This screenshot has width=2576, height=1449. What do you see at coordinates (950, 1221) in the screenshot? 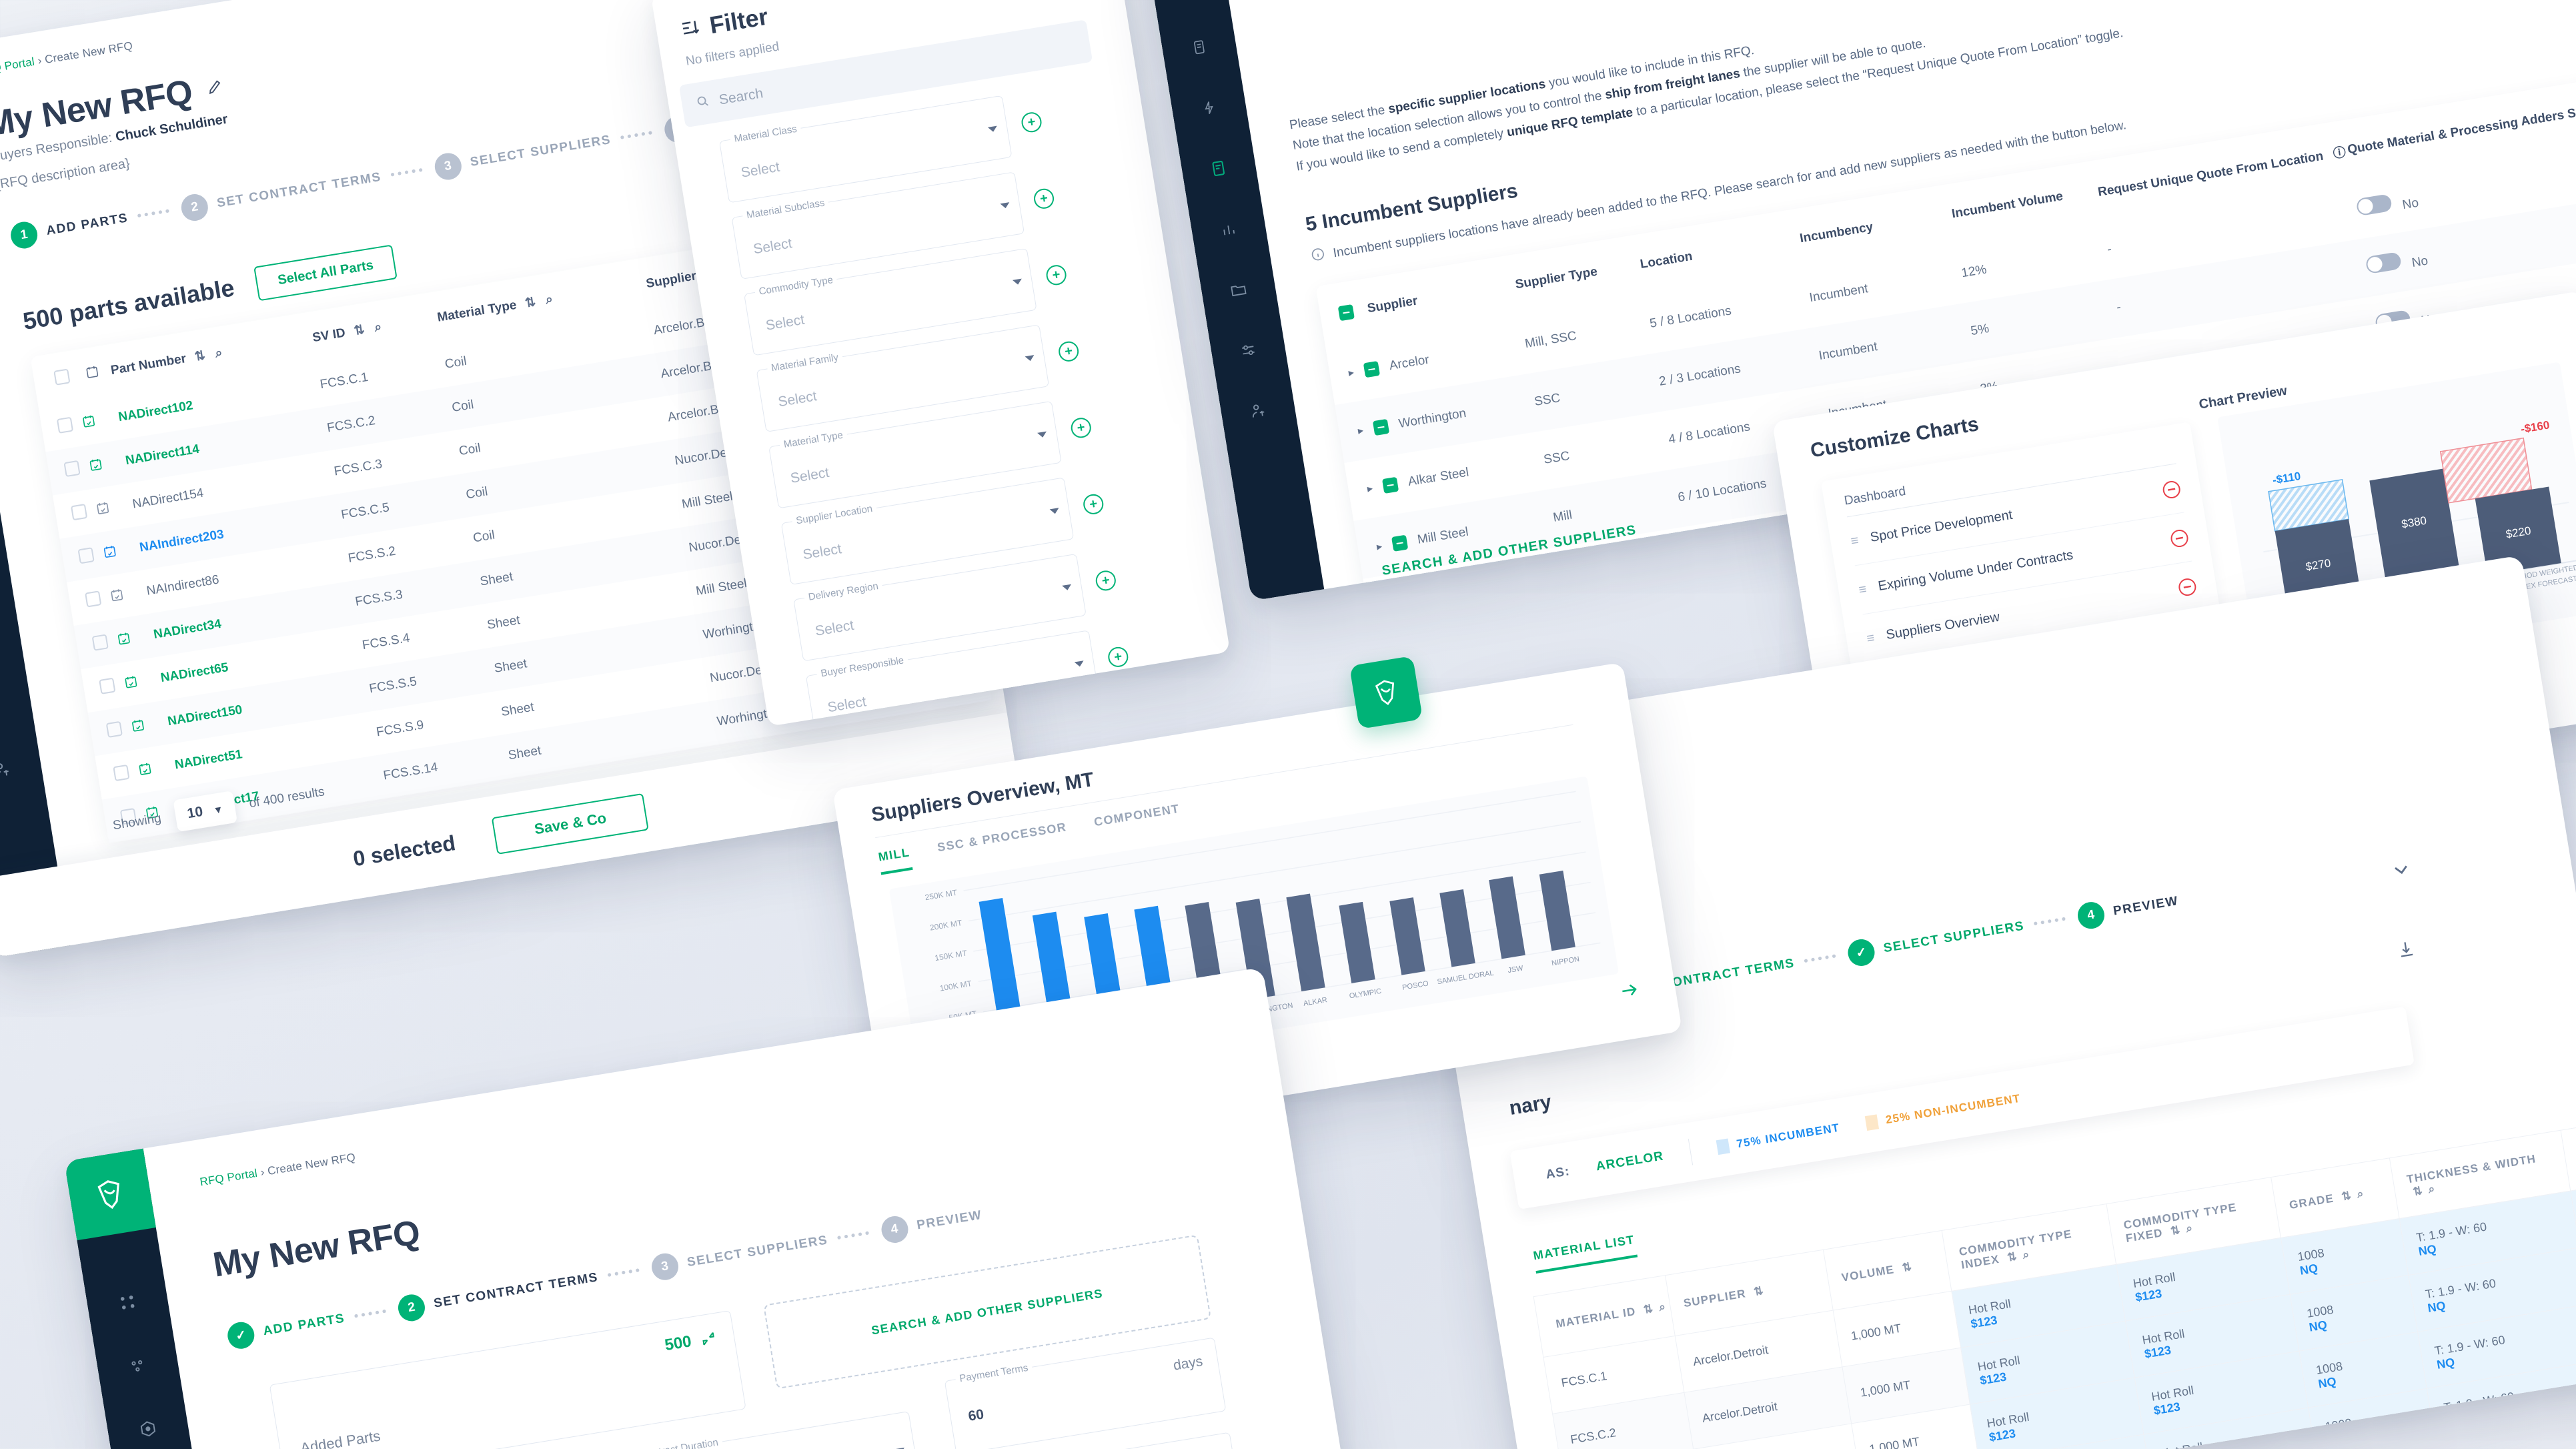
I see `ct-step-4-label: PREVIEW` at bounding box center [950, 1221].